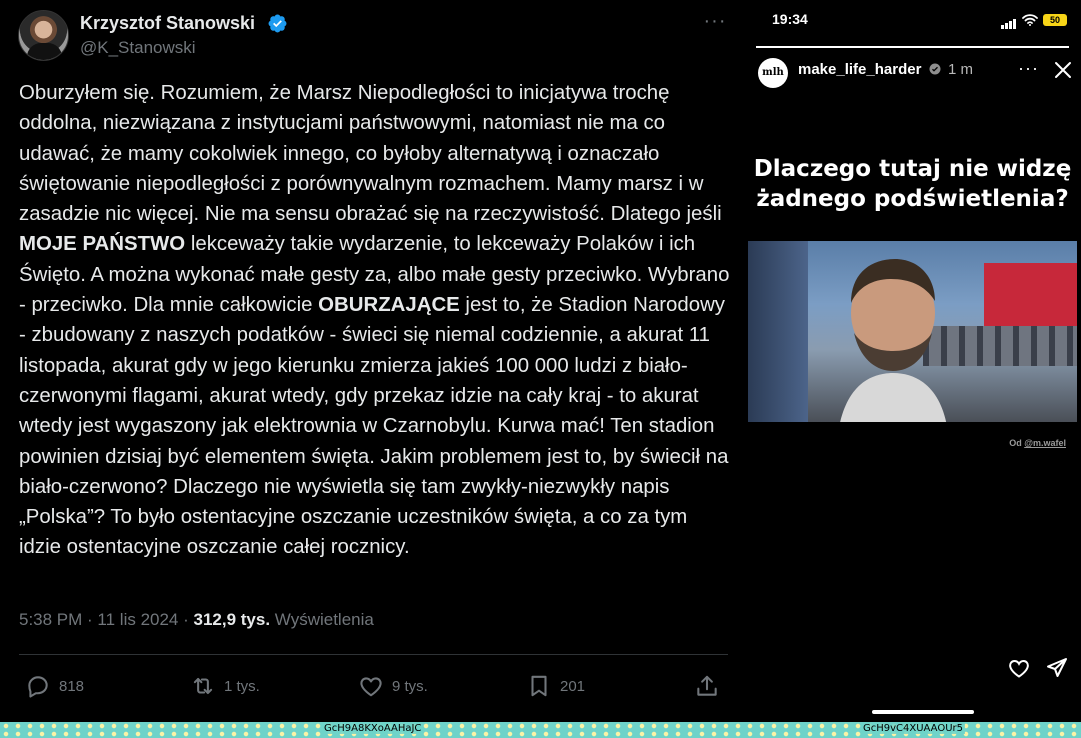 This screenshot has width=1081, height=738. I want to click on story-username: make_life_harder, so click(859, 69).